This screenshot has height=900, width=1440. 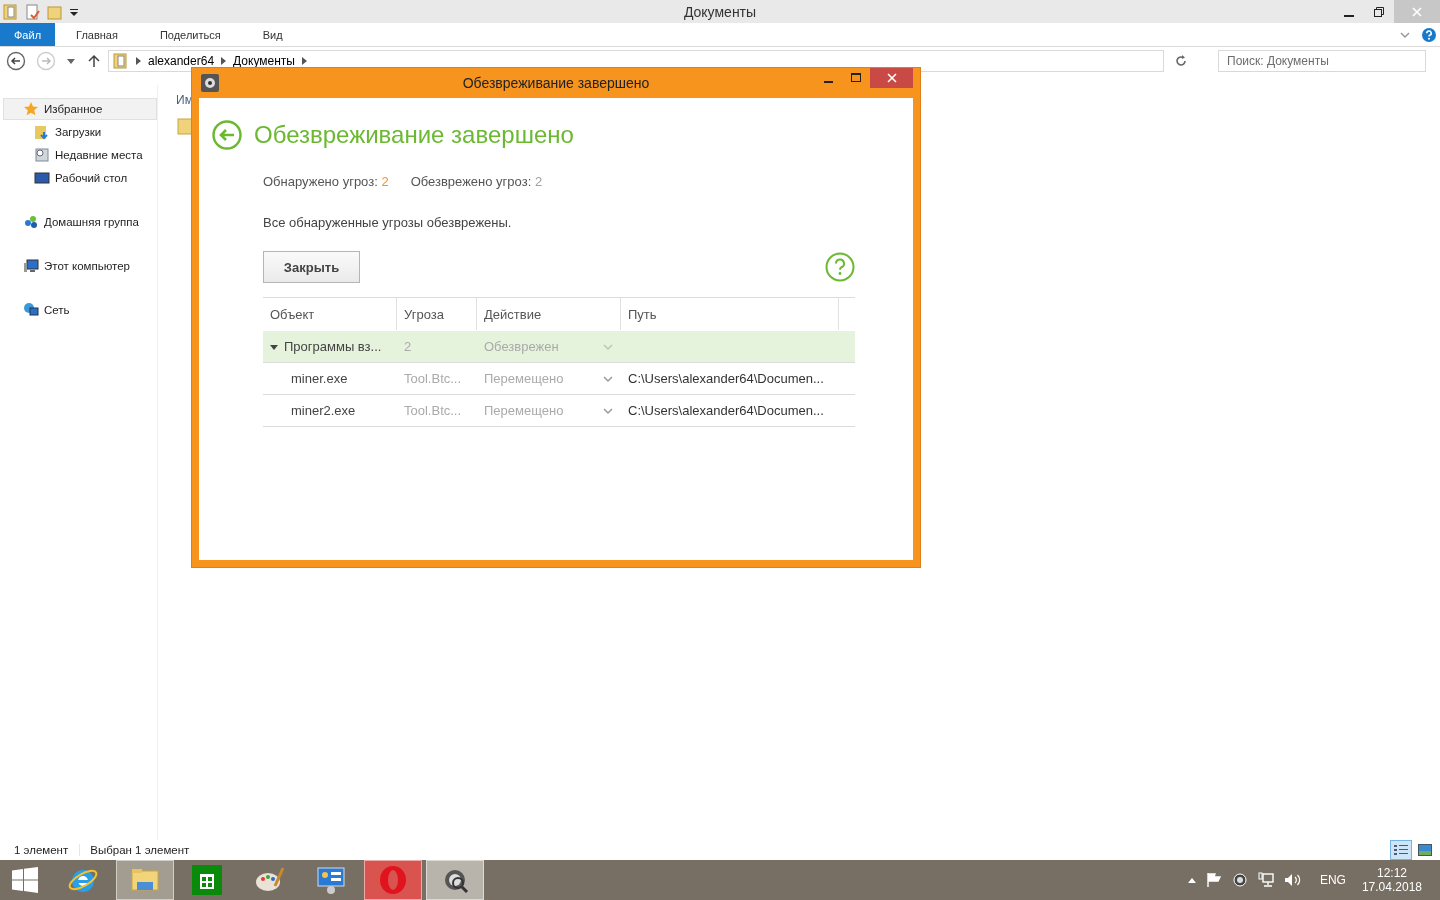 What do you see at coordinates (80, 222) in the screenshot?
I see `nav-item: Домашняя группа` at bounding box center [80, 222].